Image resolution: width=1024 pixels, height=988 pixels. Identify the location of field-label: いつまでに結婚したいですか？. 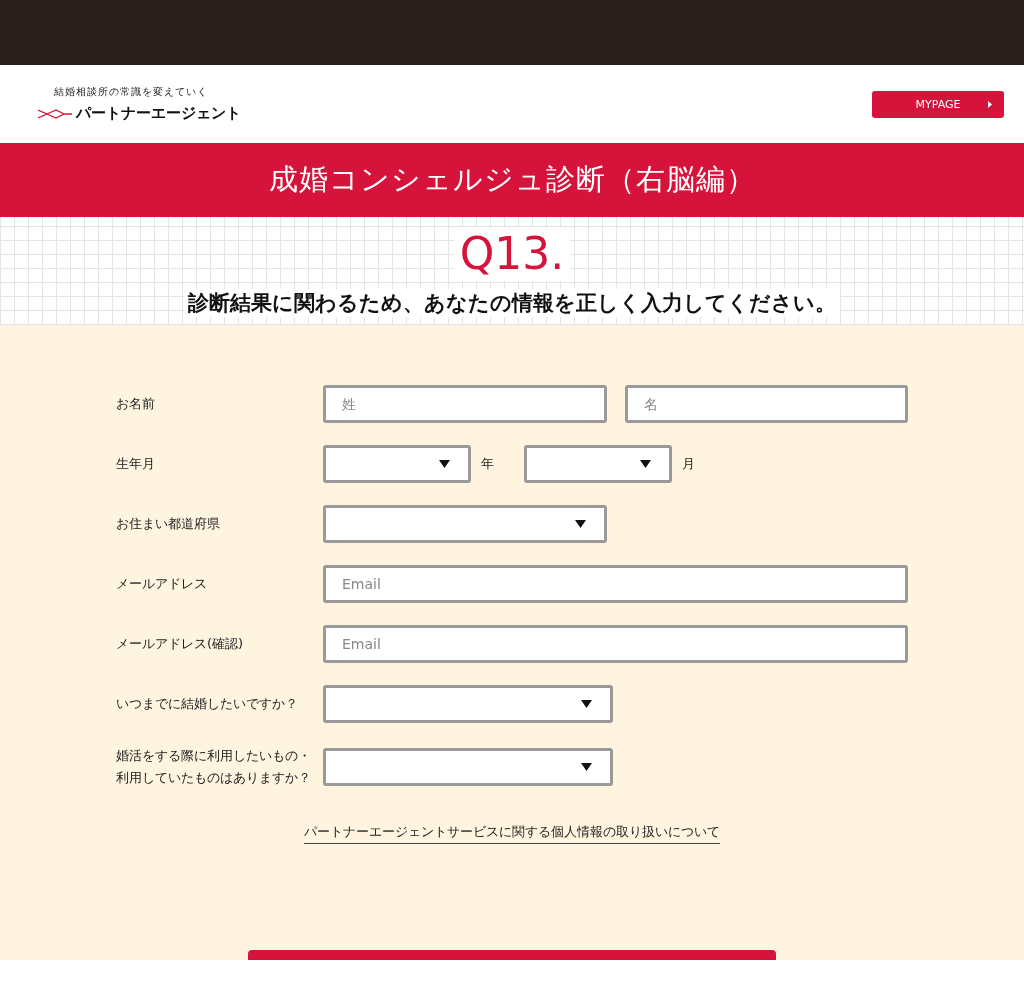
(207, 704).